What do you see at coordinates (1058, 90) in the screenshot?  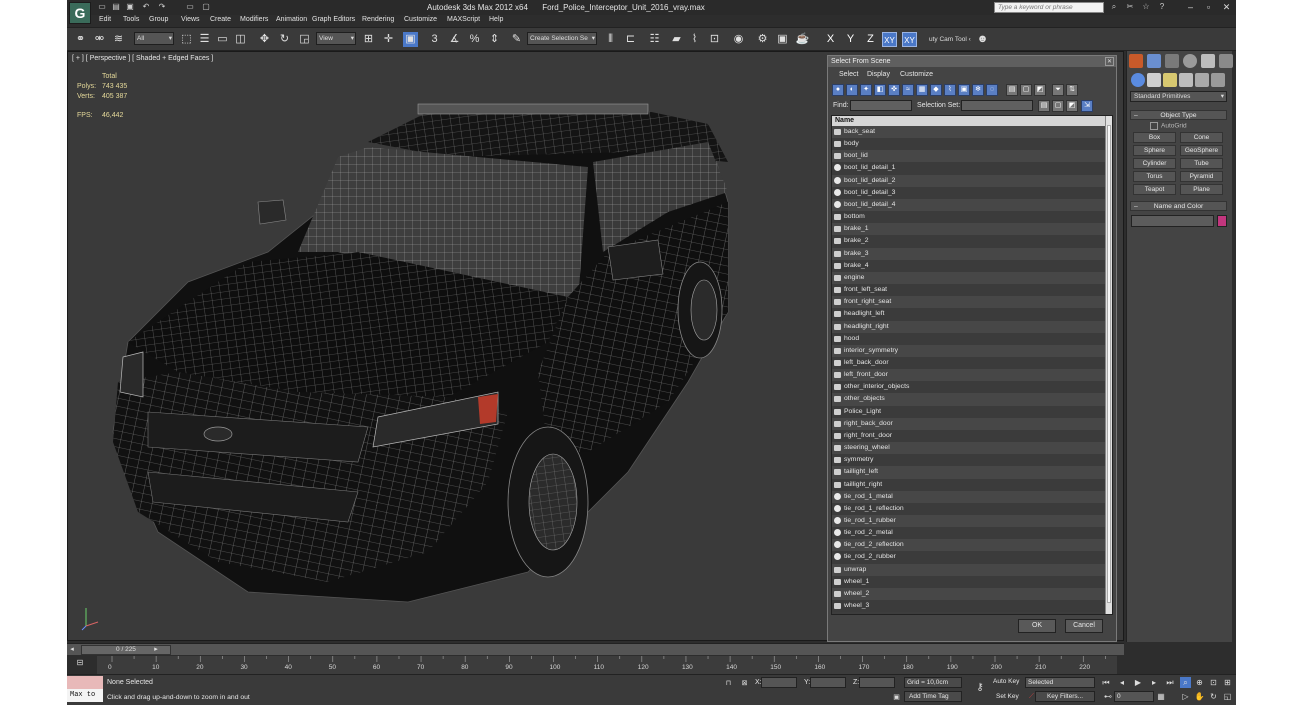 I see `filter-funnel-icon: ⏷` at bounding box center [1058, 90].